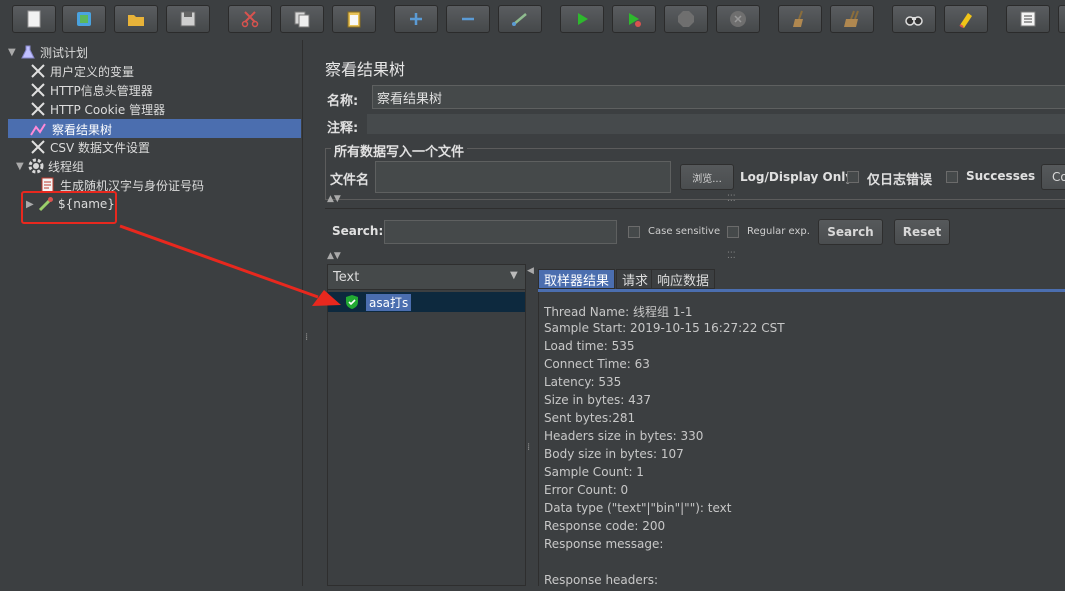 Image resolution: width=1065 pixels, height=591 pixels. Describe the element at coordinates (92, 71) in the screenshot. I see `tree-item-label: 用户定义的变量` at that location.